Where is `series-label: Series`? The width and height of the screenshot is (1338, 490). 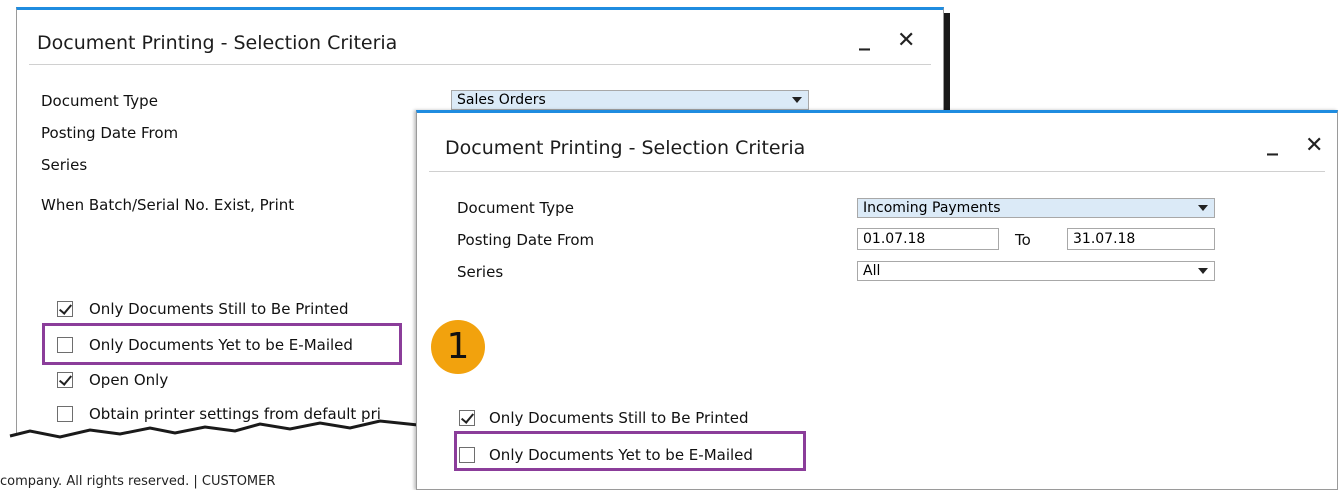 series-label: Series is located at coordinates (480, 272).